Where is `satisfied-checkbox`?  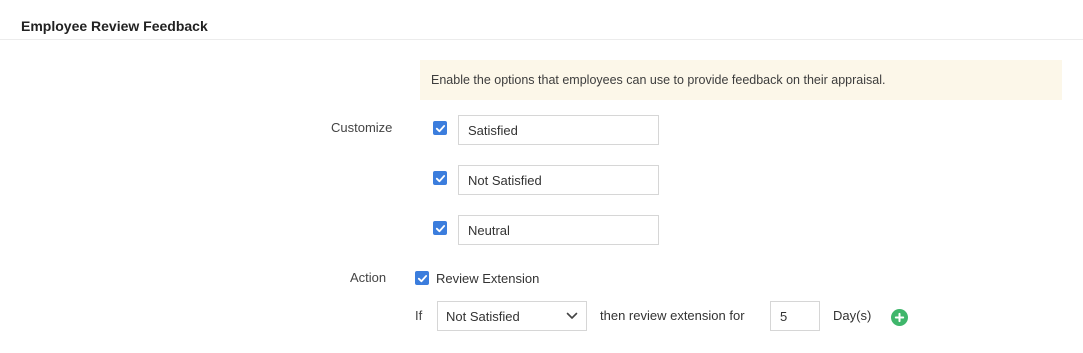
satisfied-checkbox is located at coordinates (440, 128).